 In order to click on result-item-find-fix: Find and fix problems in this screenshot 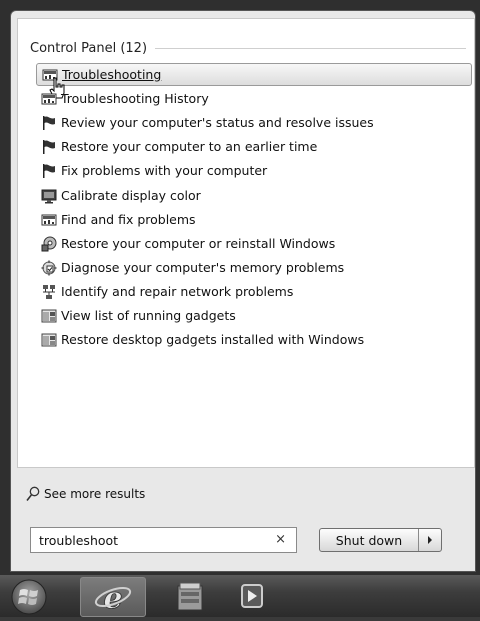, I will do `click(254, 219)`.